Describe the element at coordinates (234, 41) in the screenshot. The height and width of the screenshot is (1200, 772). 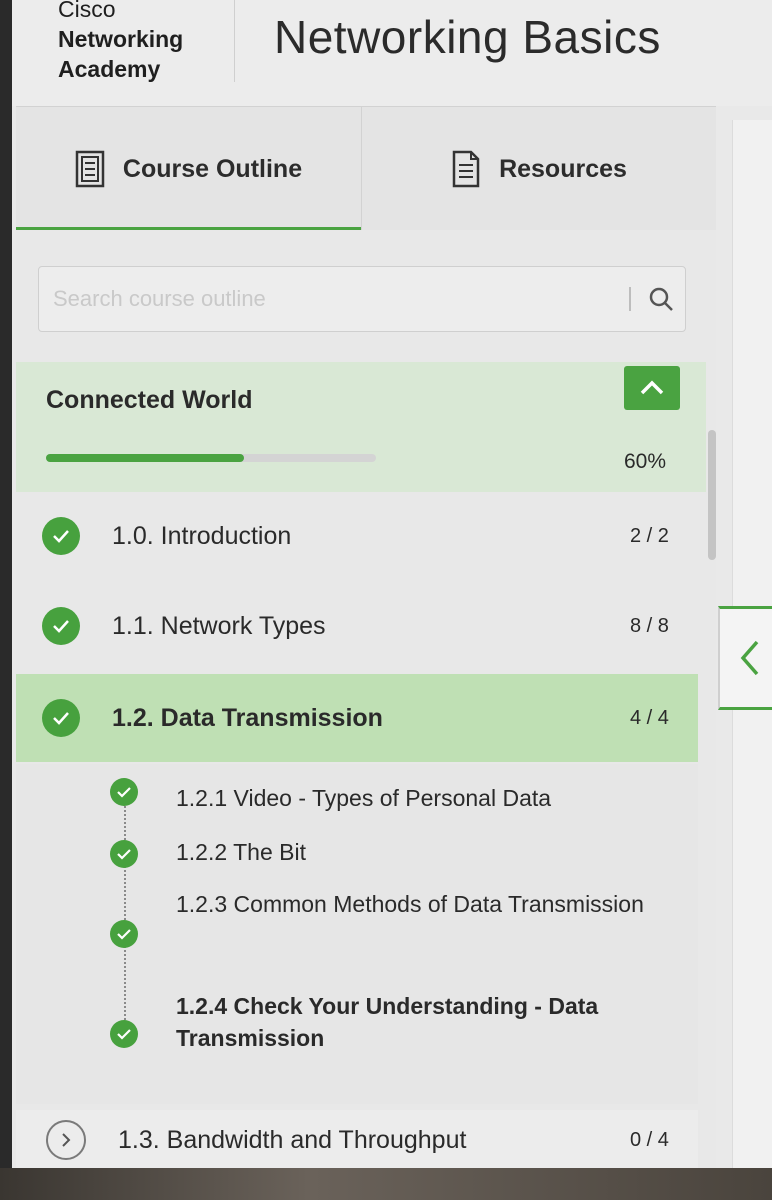
I see `header-divider` at that location.